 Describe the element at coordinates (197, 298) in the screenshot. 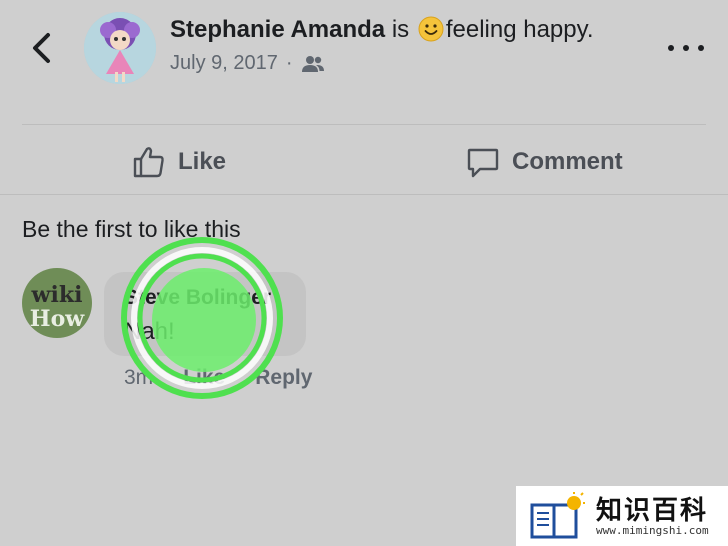

I see `comment-author: Steve Bolinger` at that location.